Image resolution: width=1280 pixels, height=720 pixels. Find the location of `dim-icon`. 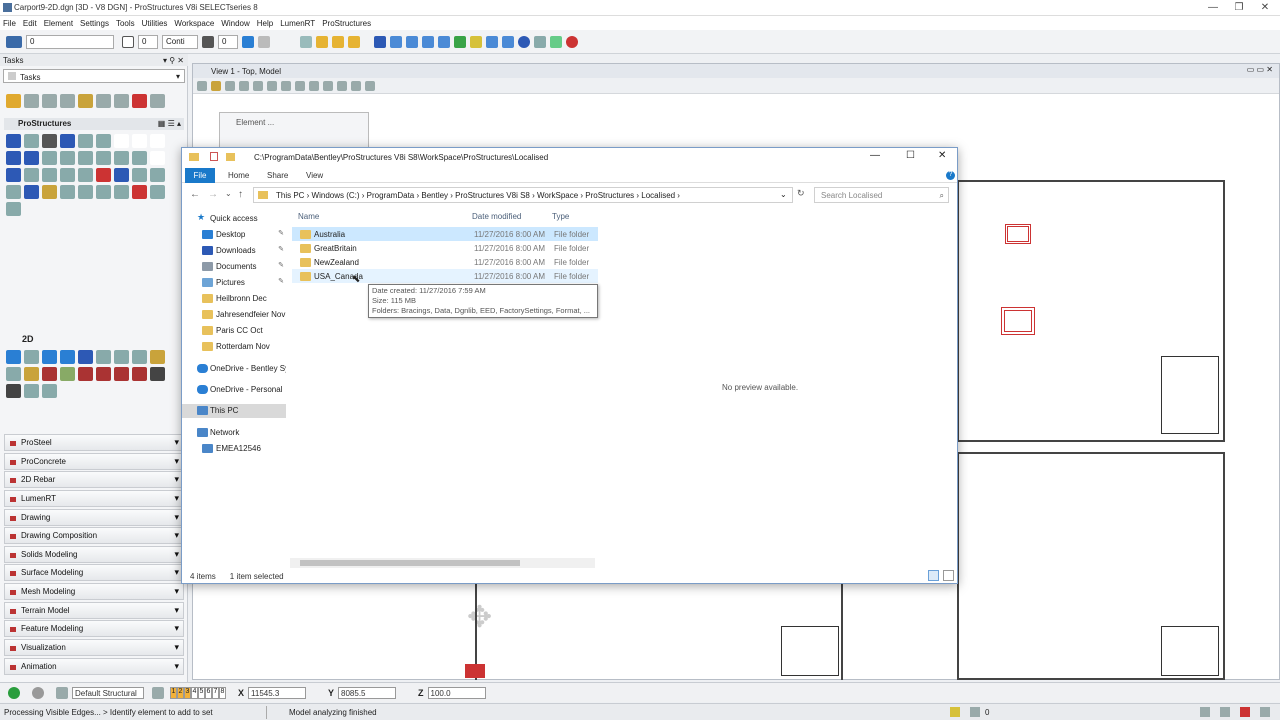

dim-icon is located at coordinates (121, 192).